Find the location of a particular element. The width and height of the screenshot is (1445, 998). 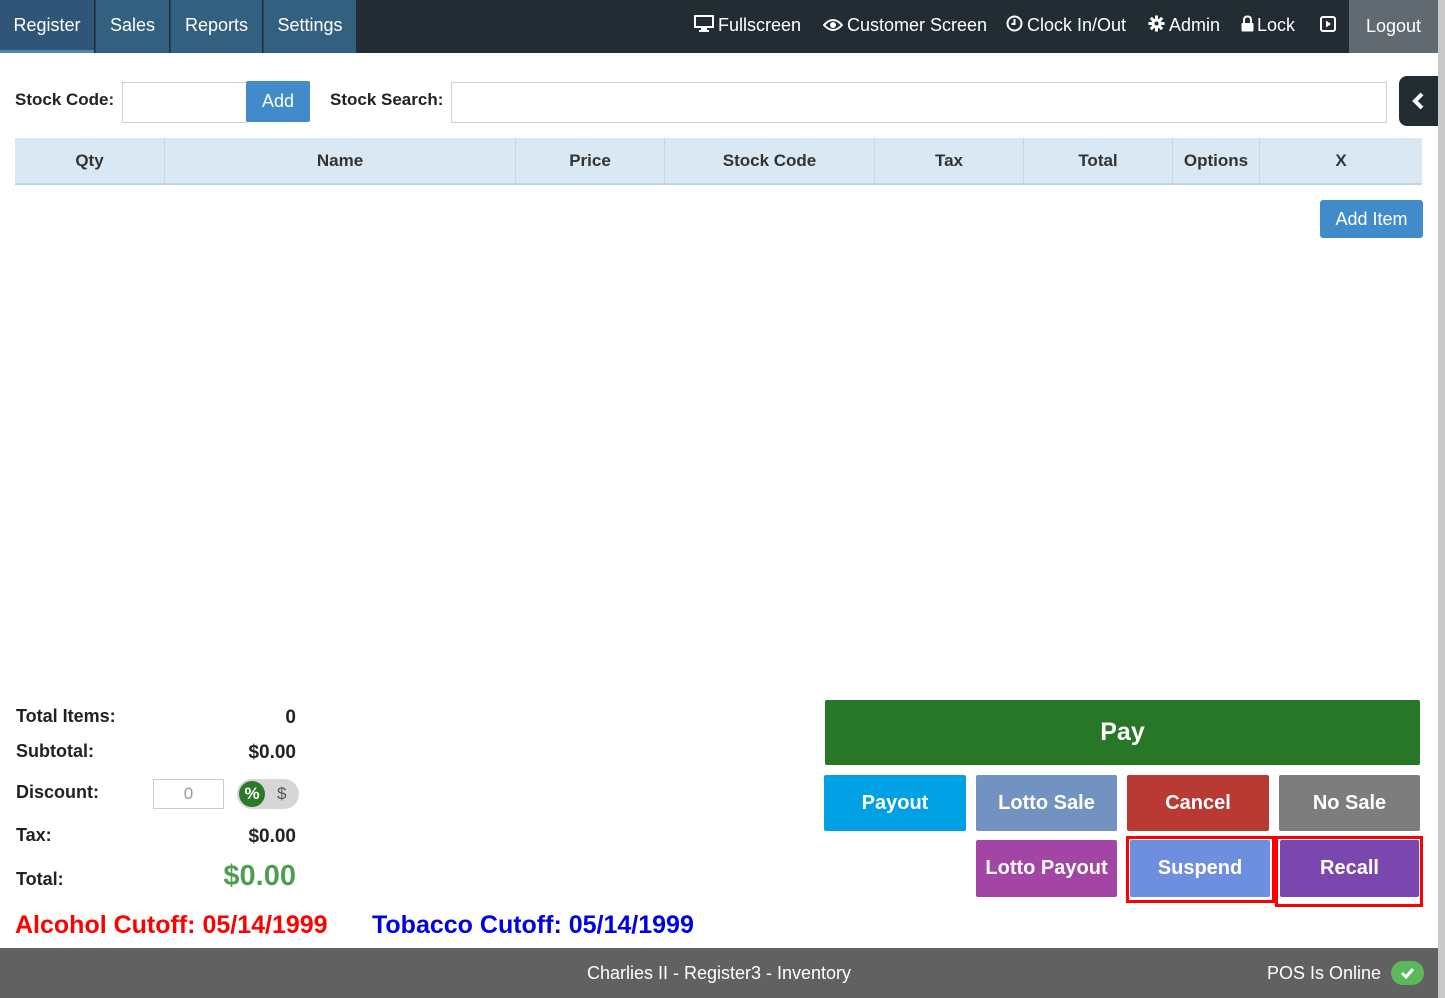

grand-total-value: $0.00 is located at coordinates (259, 876).